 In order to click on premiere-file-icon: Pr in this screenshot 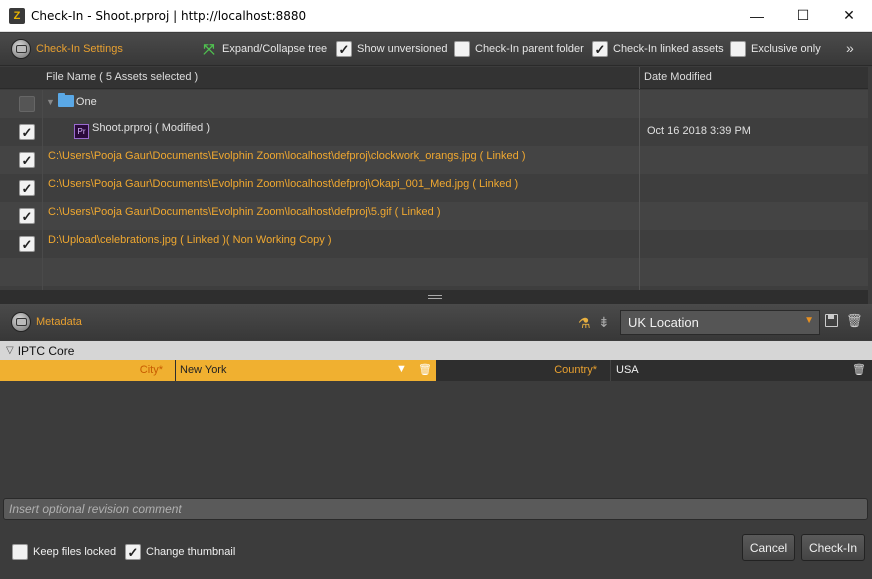, I will do `click(81, 131)`.